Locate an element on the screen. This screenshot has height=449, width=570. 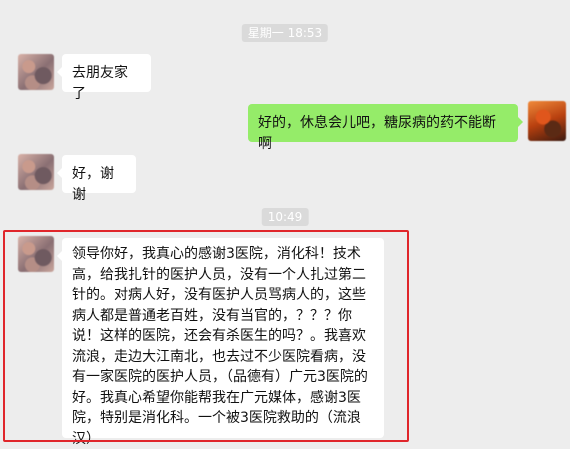
message-bubble-outgoing: 好的，休息会儿吧，糖尿病的药不能断啊 is located at coordinates (385, 128).